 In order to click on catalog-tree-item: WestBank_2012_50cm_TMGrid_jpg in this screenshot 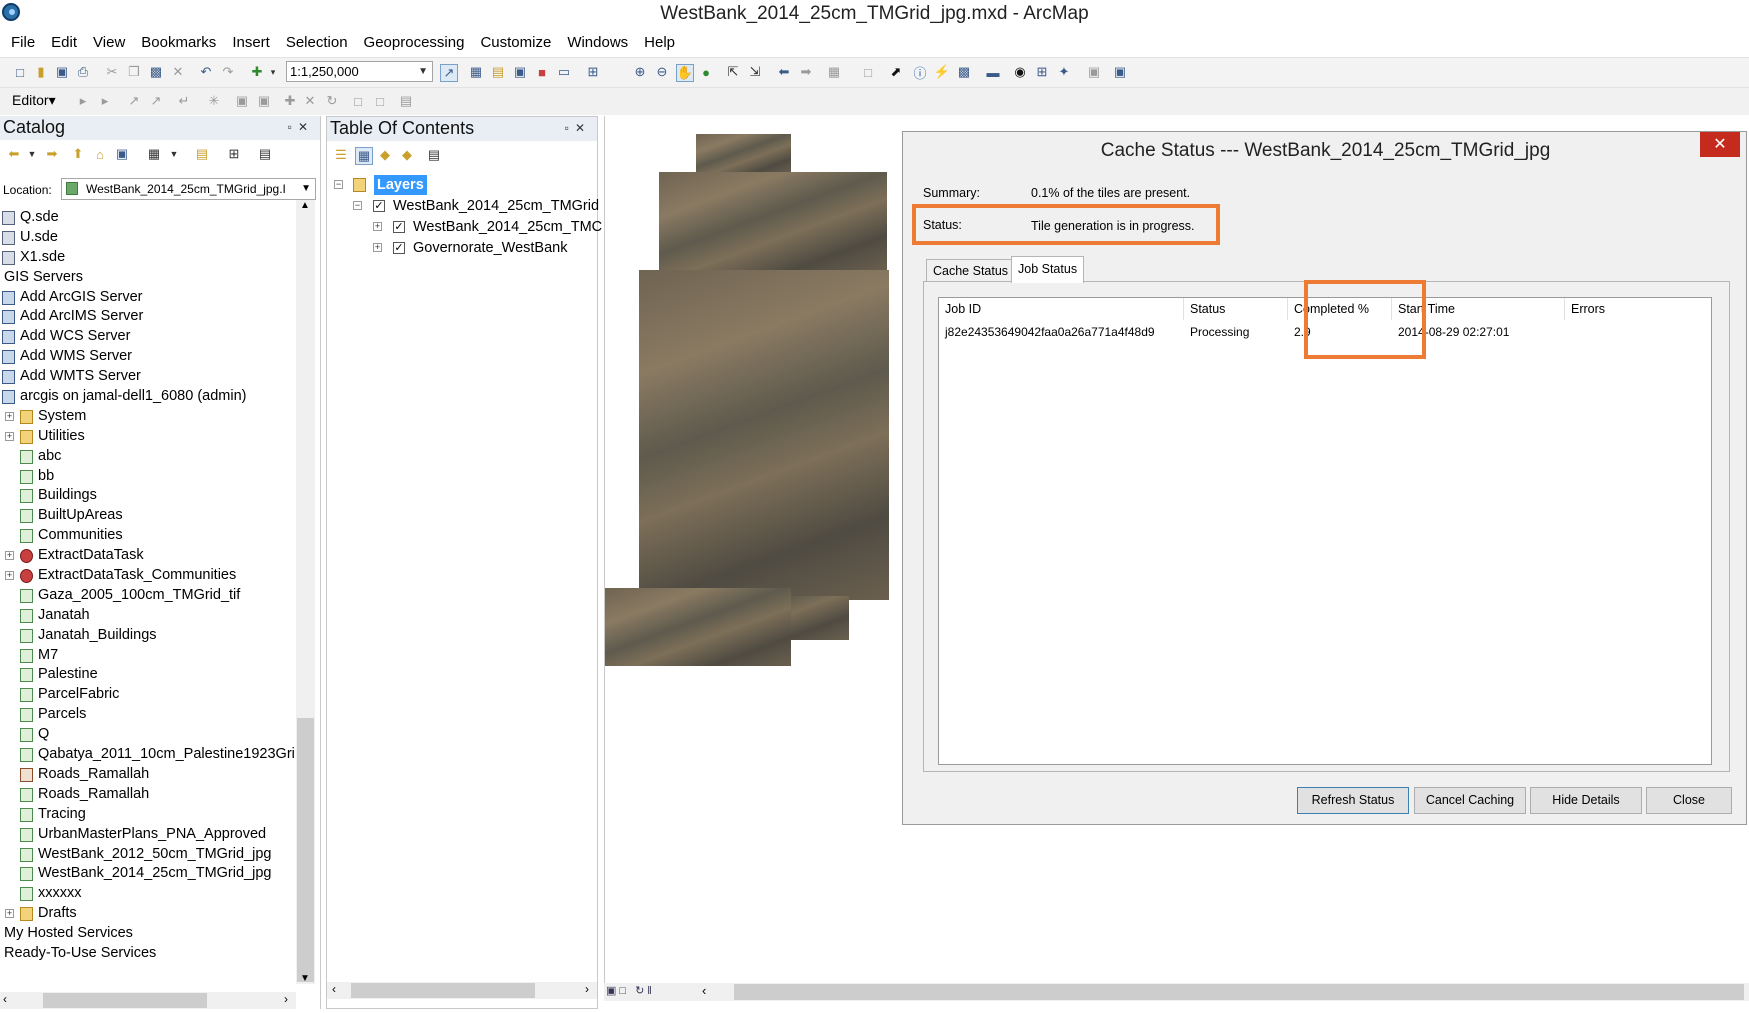, I will do `click(148, 855)`.